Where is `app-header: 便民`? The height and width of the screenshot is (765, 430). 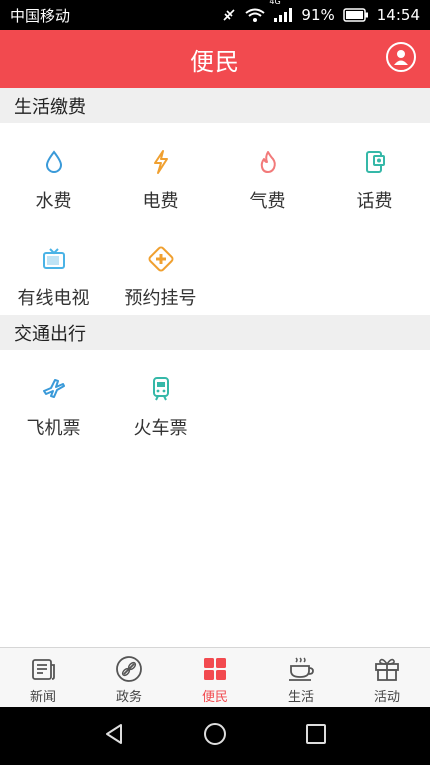 app-header: 便民 is located at coordinates (215, 59).